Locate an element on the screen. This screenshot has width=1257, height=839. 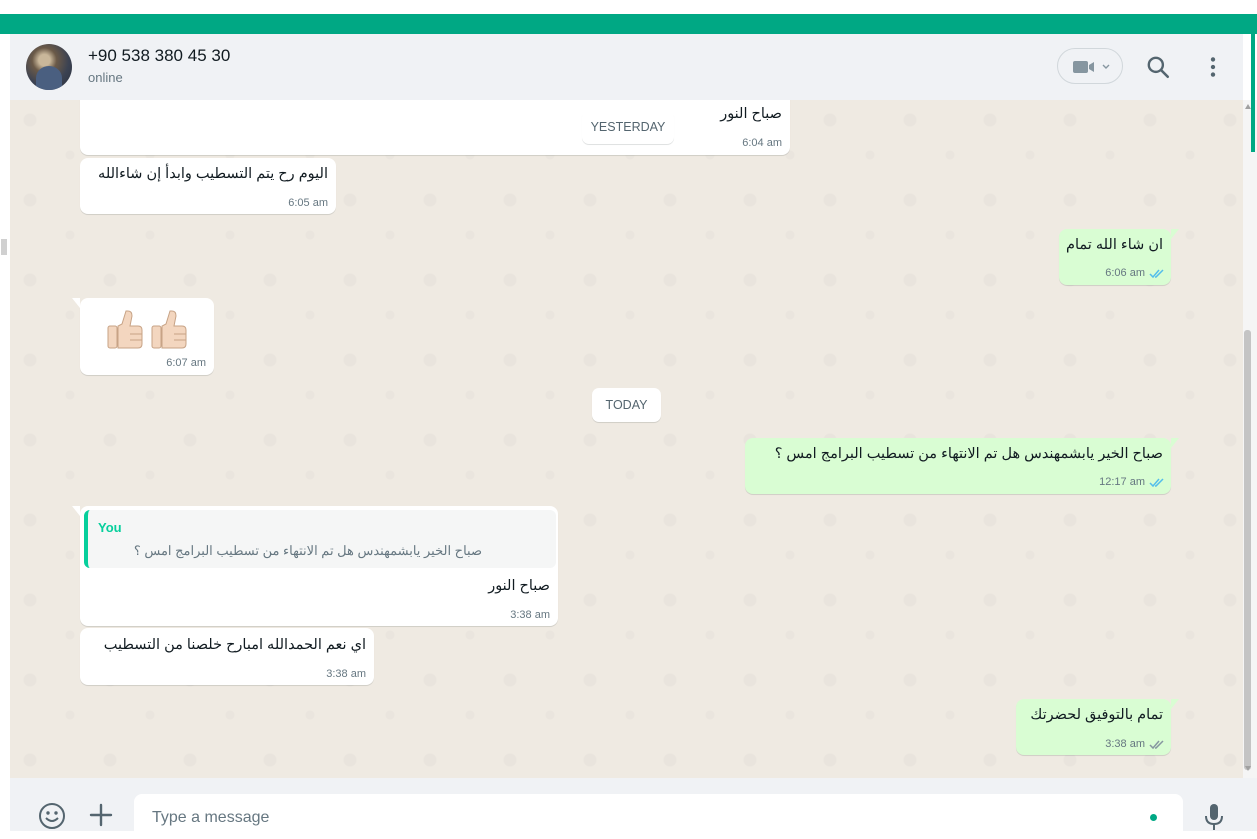
date-divider-yesterday: YESTERDAY is located at coordinates (628, 127).